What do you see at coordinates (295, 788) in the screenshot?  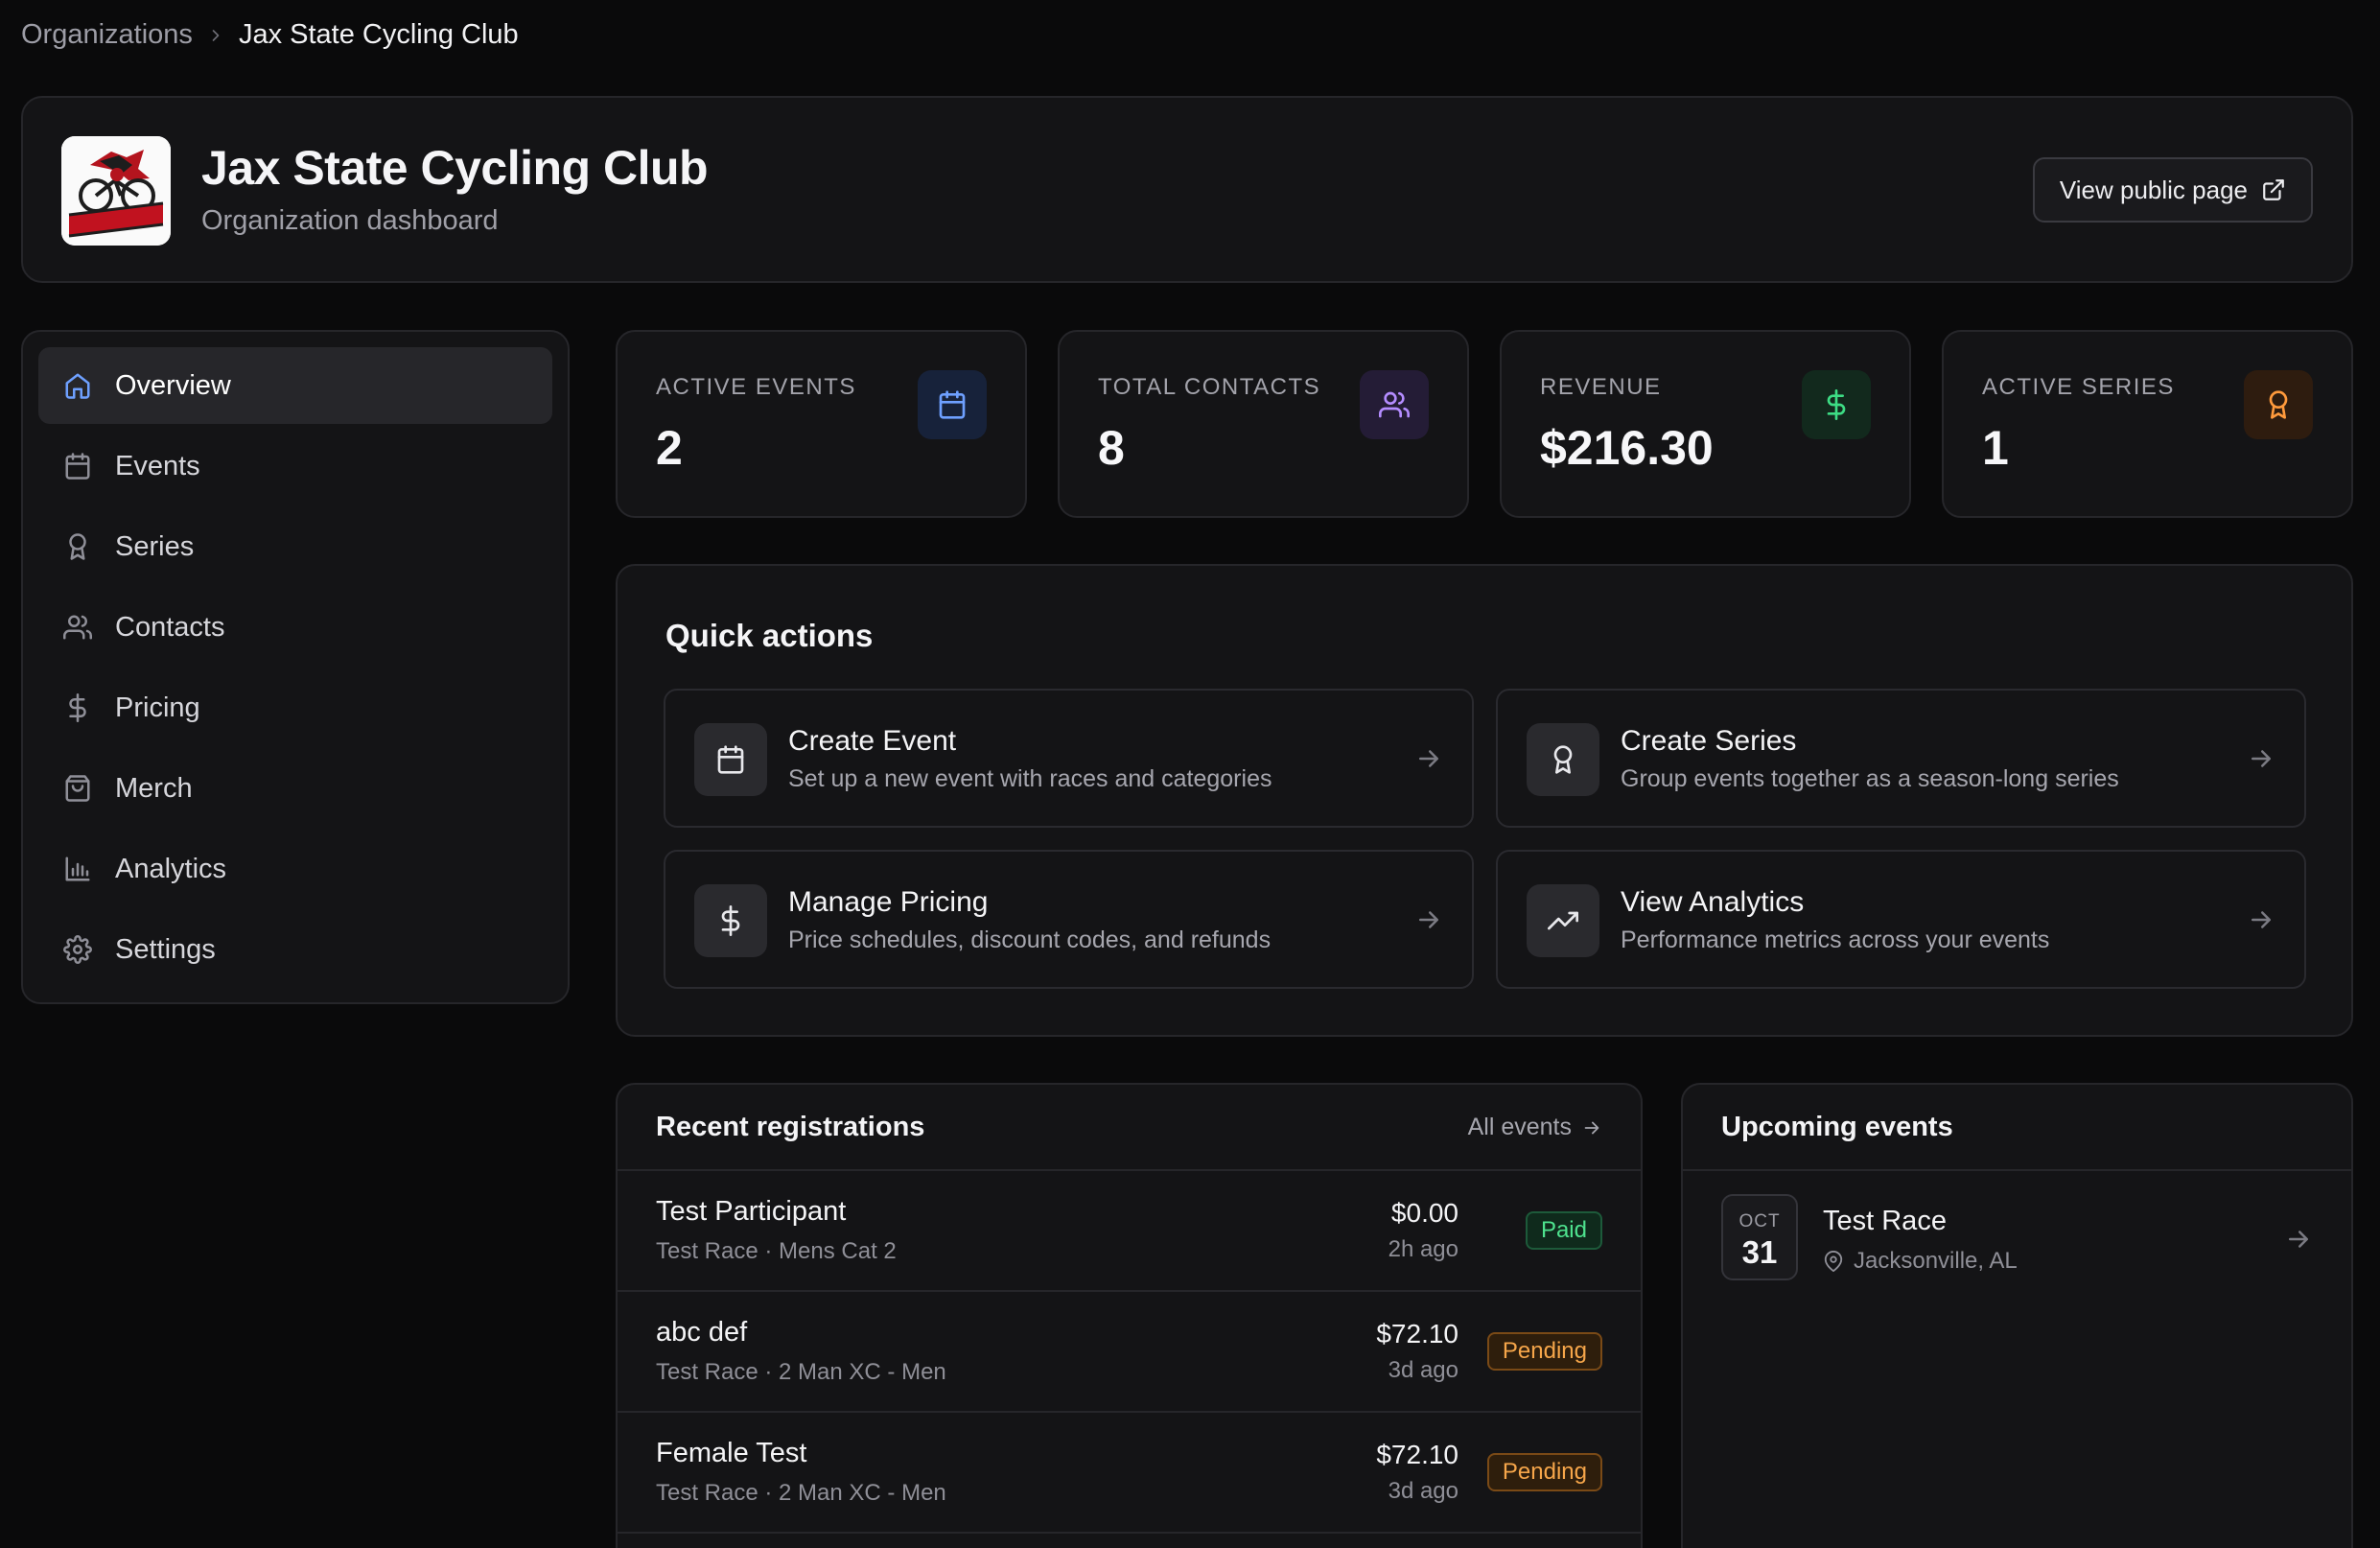 I see `sidebar-item-merch: Merch` at bounding box center [295, 788].